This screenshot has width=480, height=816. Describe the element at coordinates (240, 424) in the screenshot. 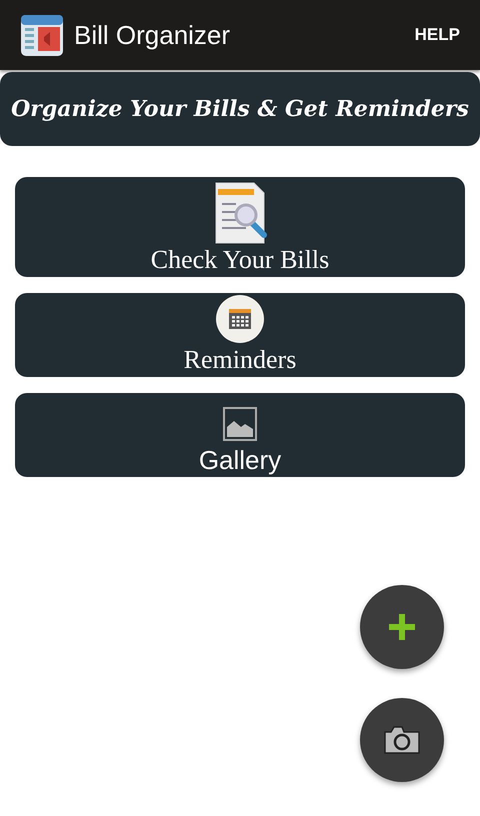

I see `image-icon` at that location.